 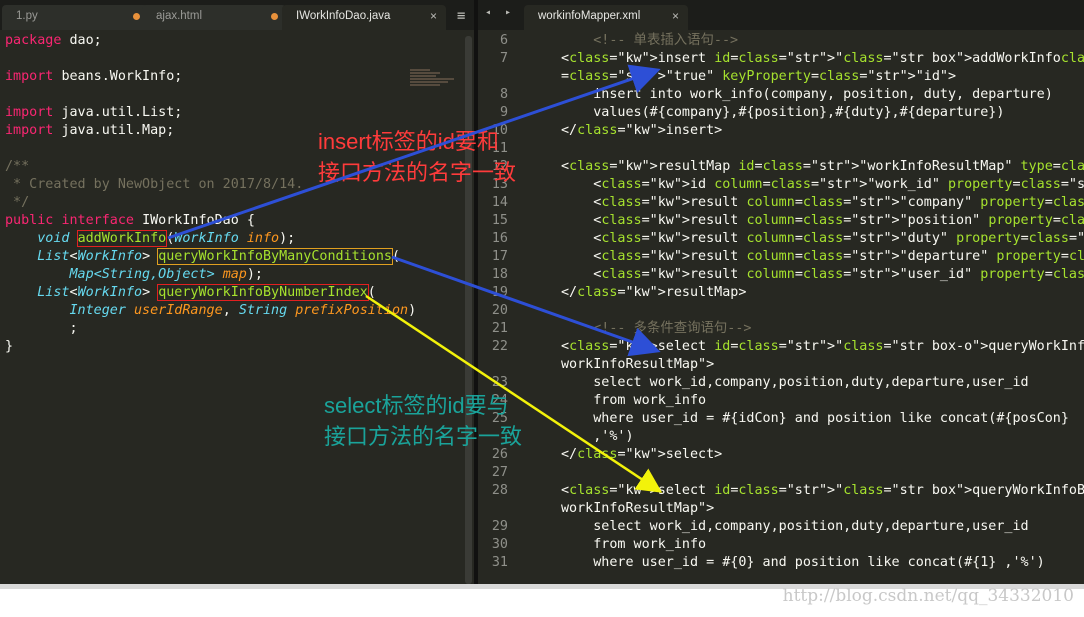 What do you see at coordinates (17, 202) in the screenshot?
I see `doc-comment: */` at bounding box center [17, 202].